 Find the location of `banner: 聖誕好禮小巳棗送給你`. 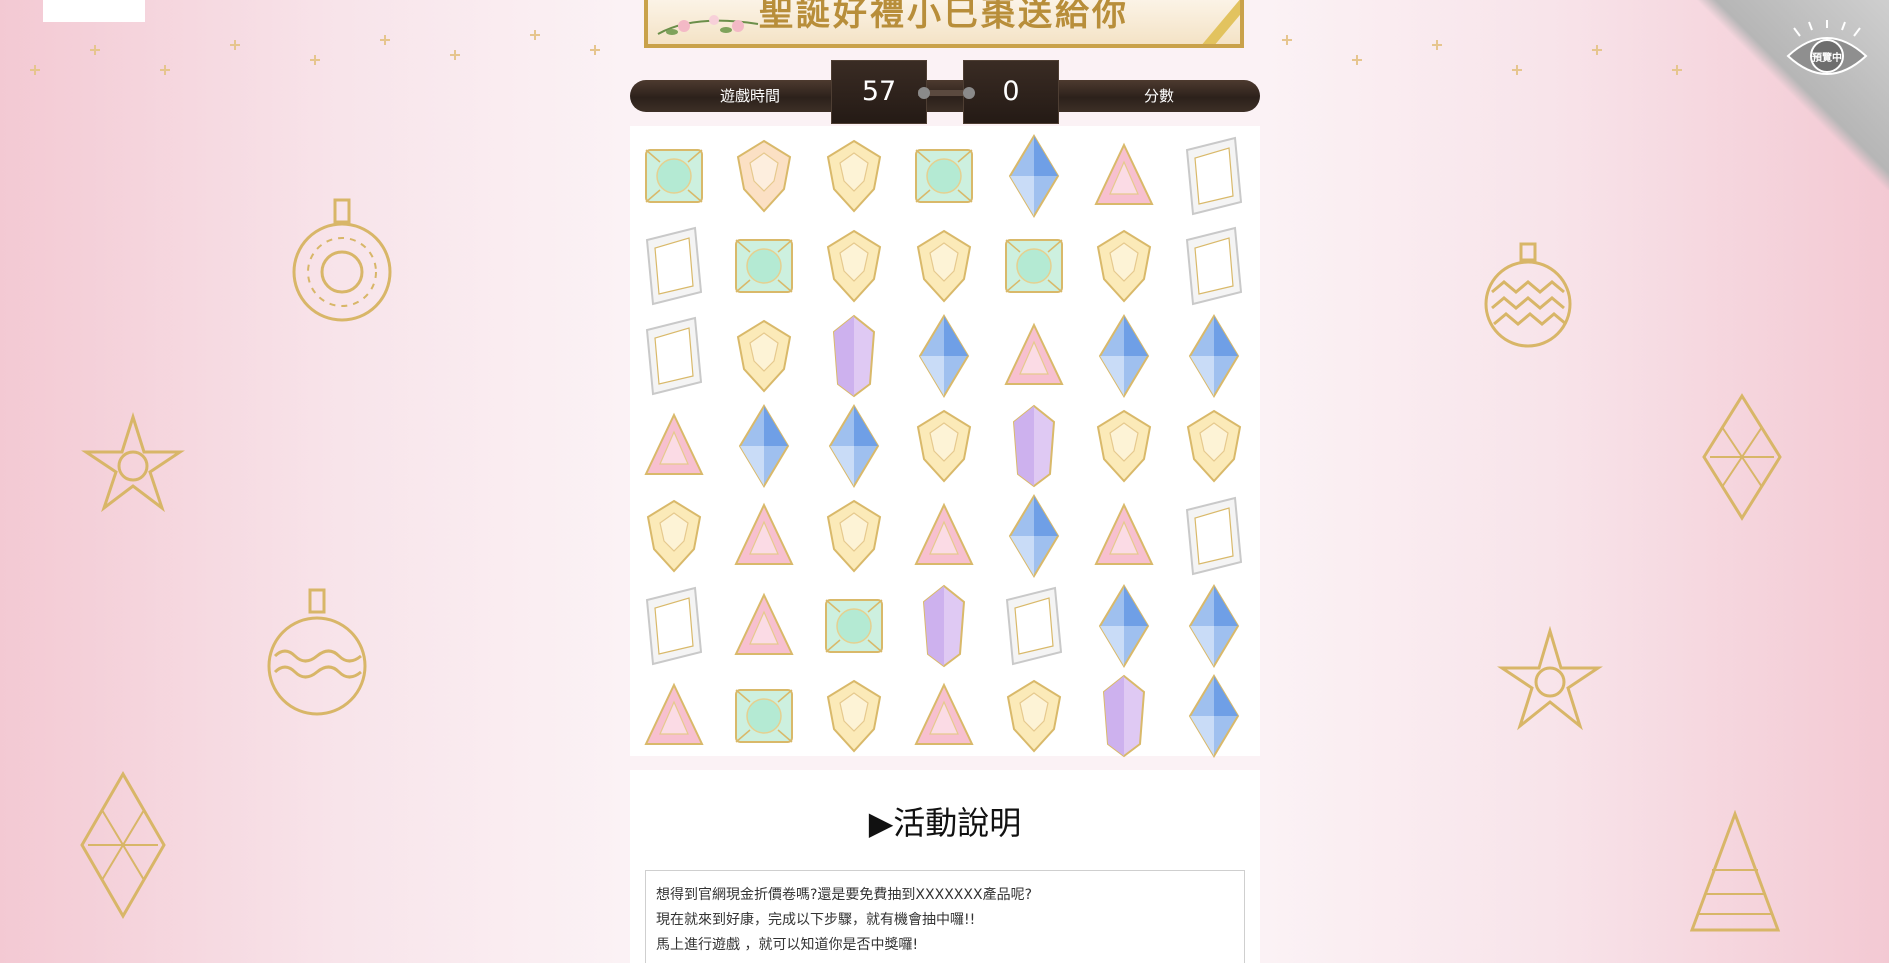

banner: 聖誕好禮小巳棗送給你 is located at coordinates (944, 24).